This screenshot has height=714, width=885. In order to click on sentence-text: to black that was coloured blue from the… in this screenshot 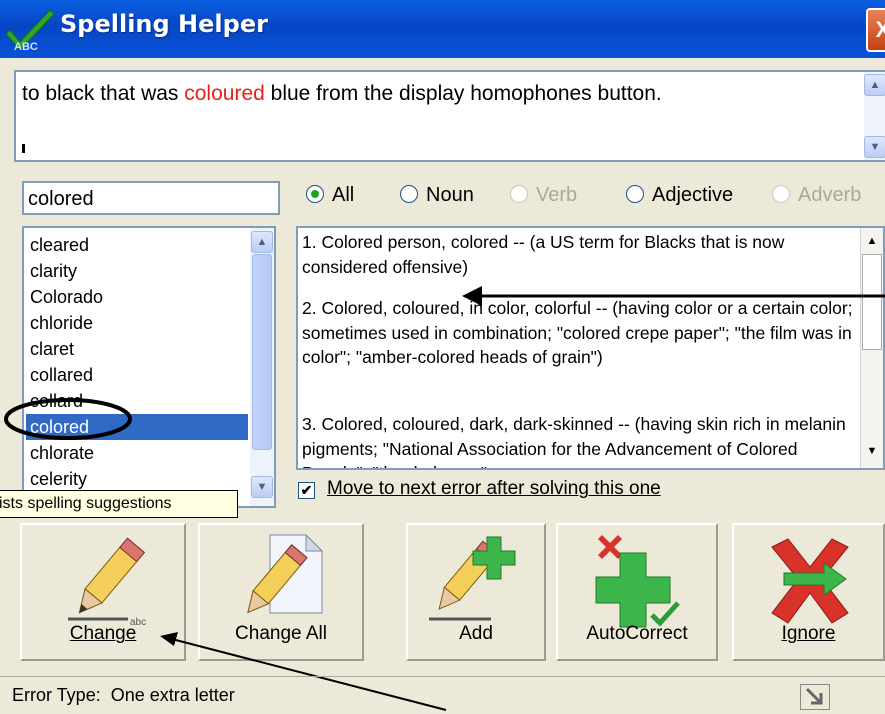, I will do `click(342, 94)`.